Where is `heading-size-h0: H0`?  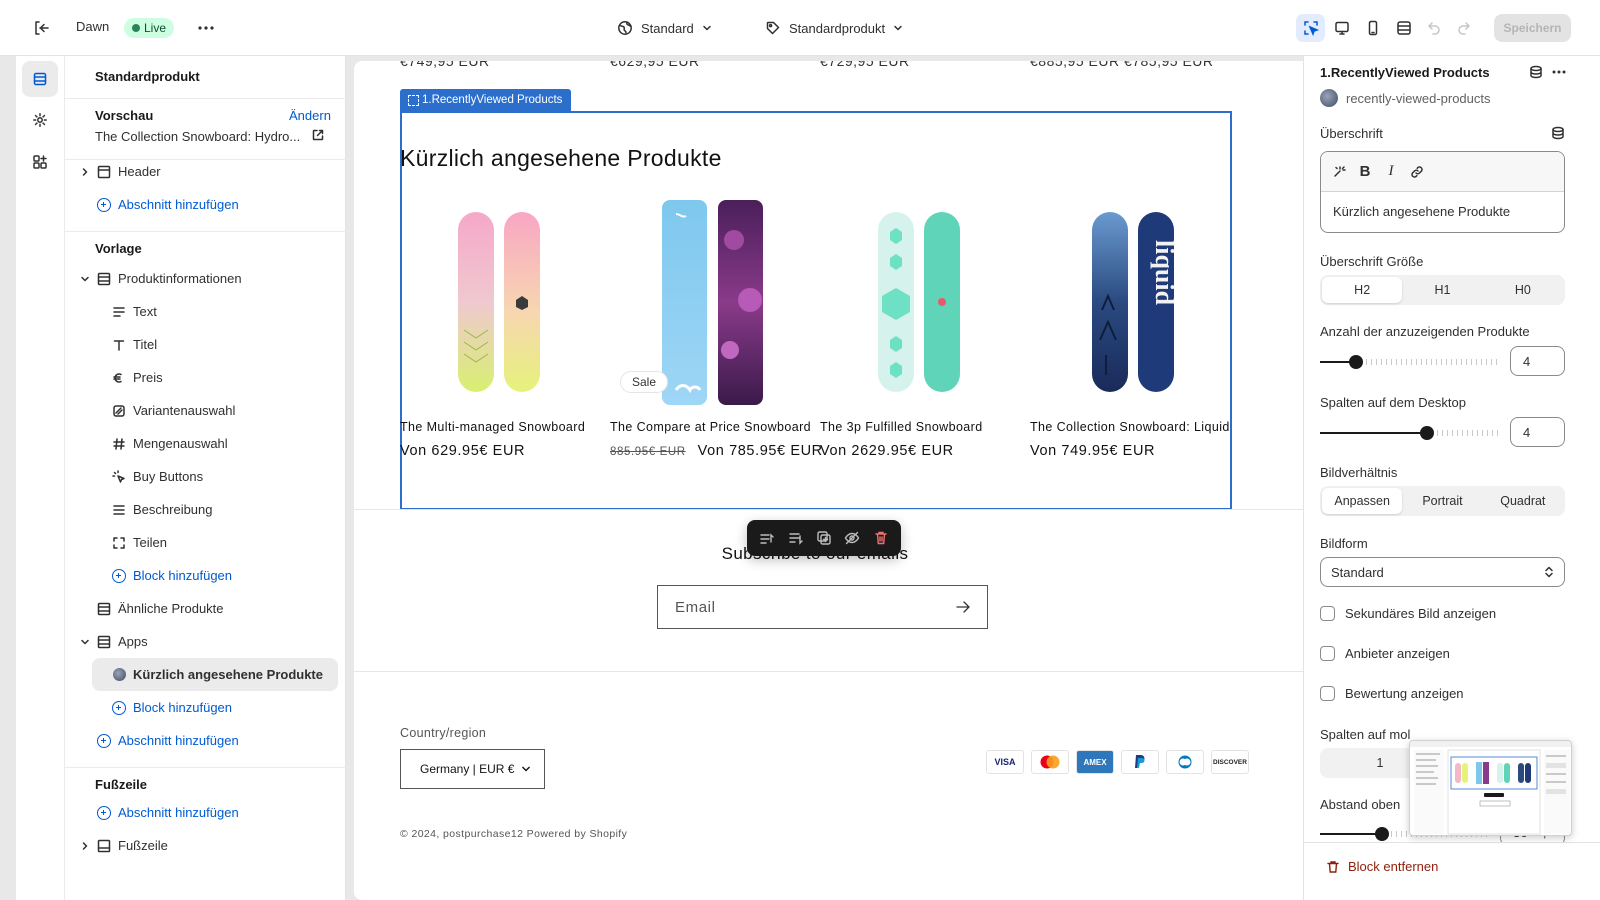
heading-size-h0: H0 is located at coordinates (1523, 290).